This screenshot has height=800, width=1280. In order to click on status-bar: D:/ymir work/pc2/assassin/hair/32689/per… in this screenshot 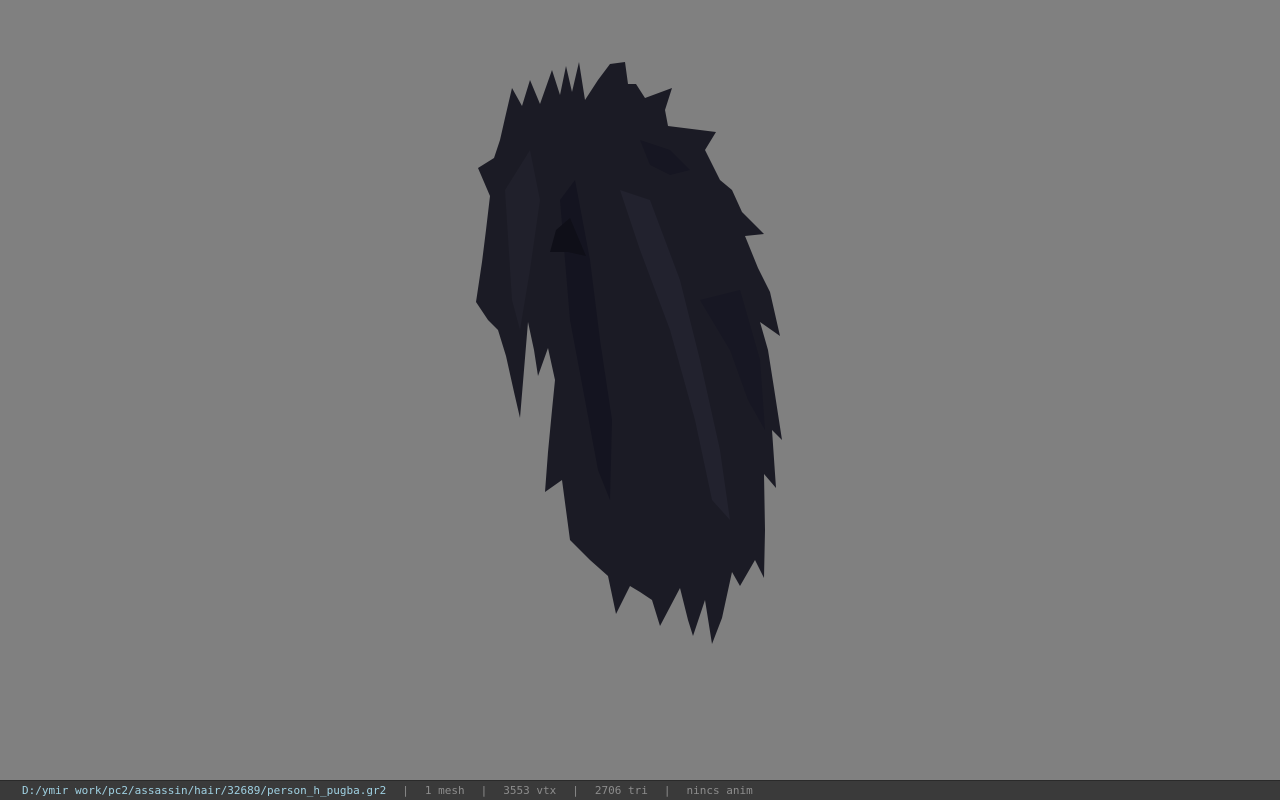, I will do `click(640, 790)`.